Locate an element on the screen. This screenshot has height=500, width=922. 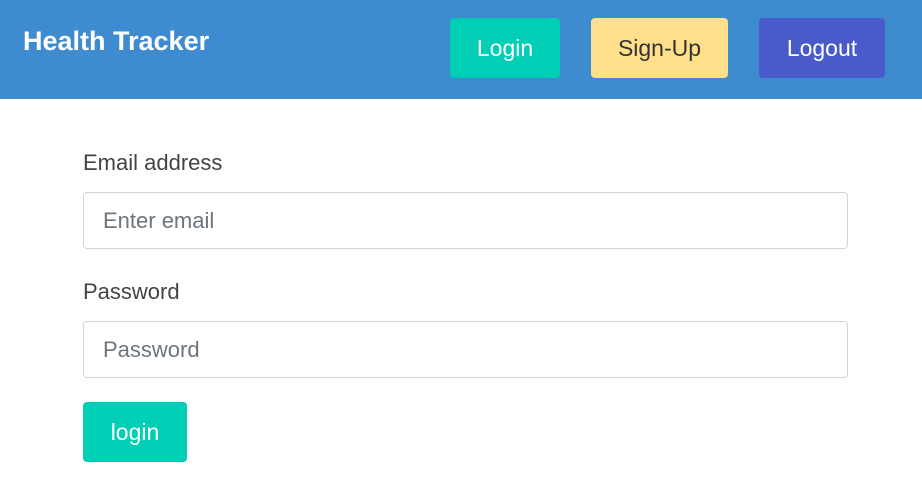
email-field is located at coordinates (465, 220).